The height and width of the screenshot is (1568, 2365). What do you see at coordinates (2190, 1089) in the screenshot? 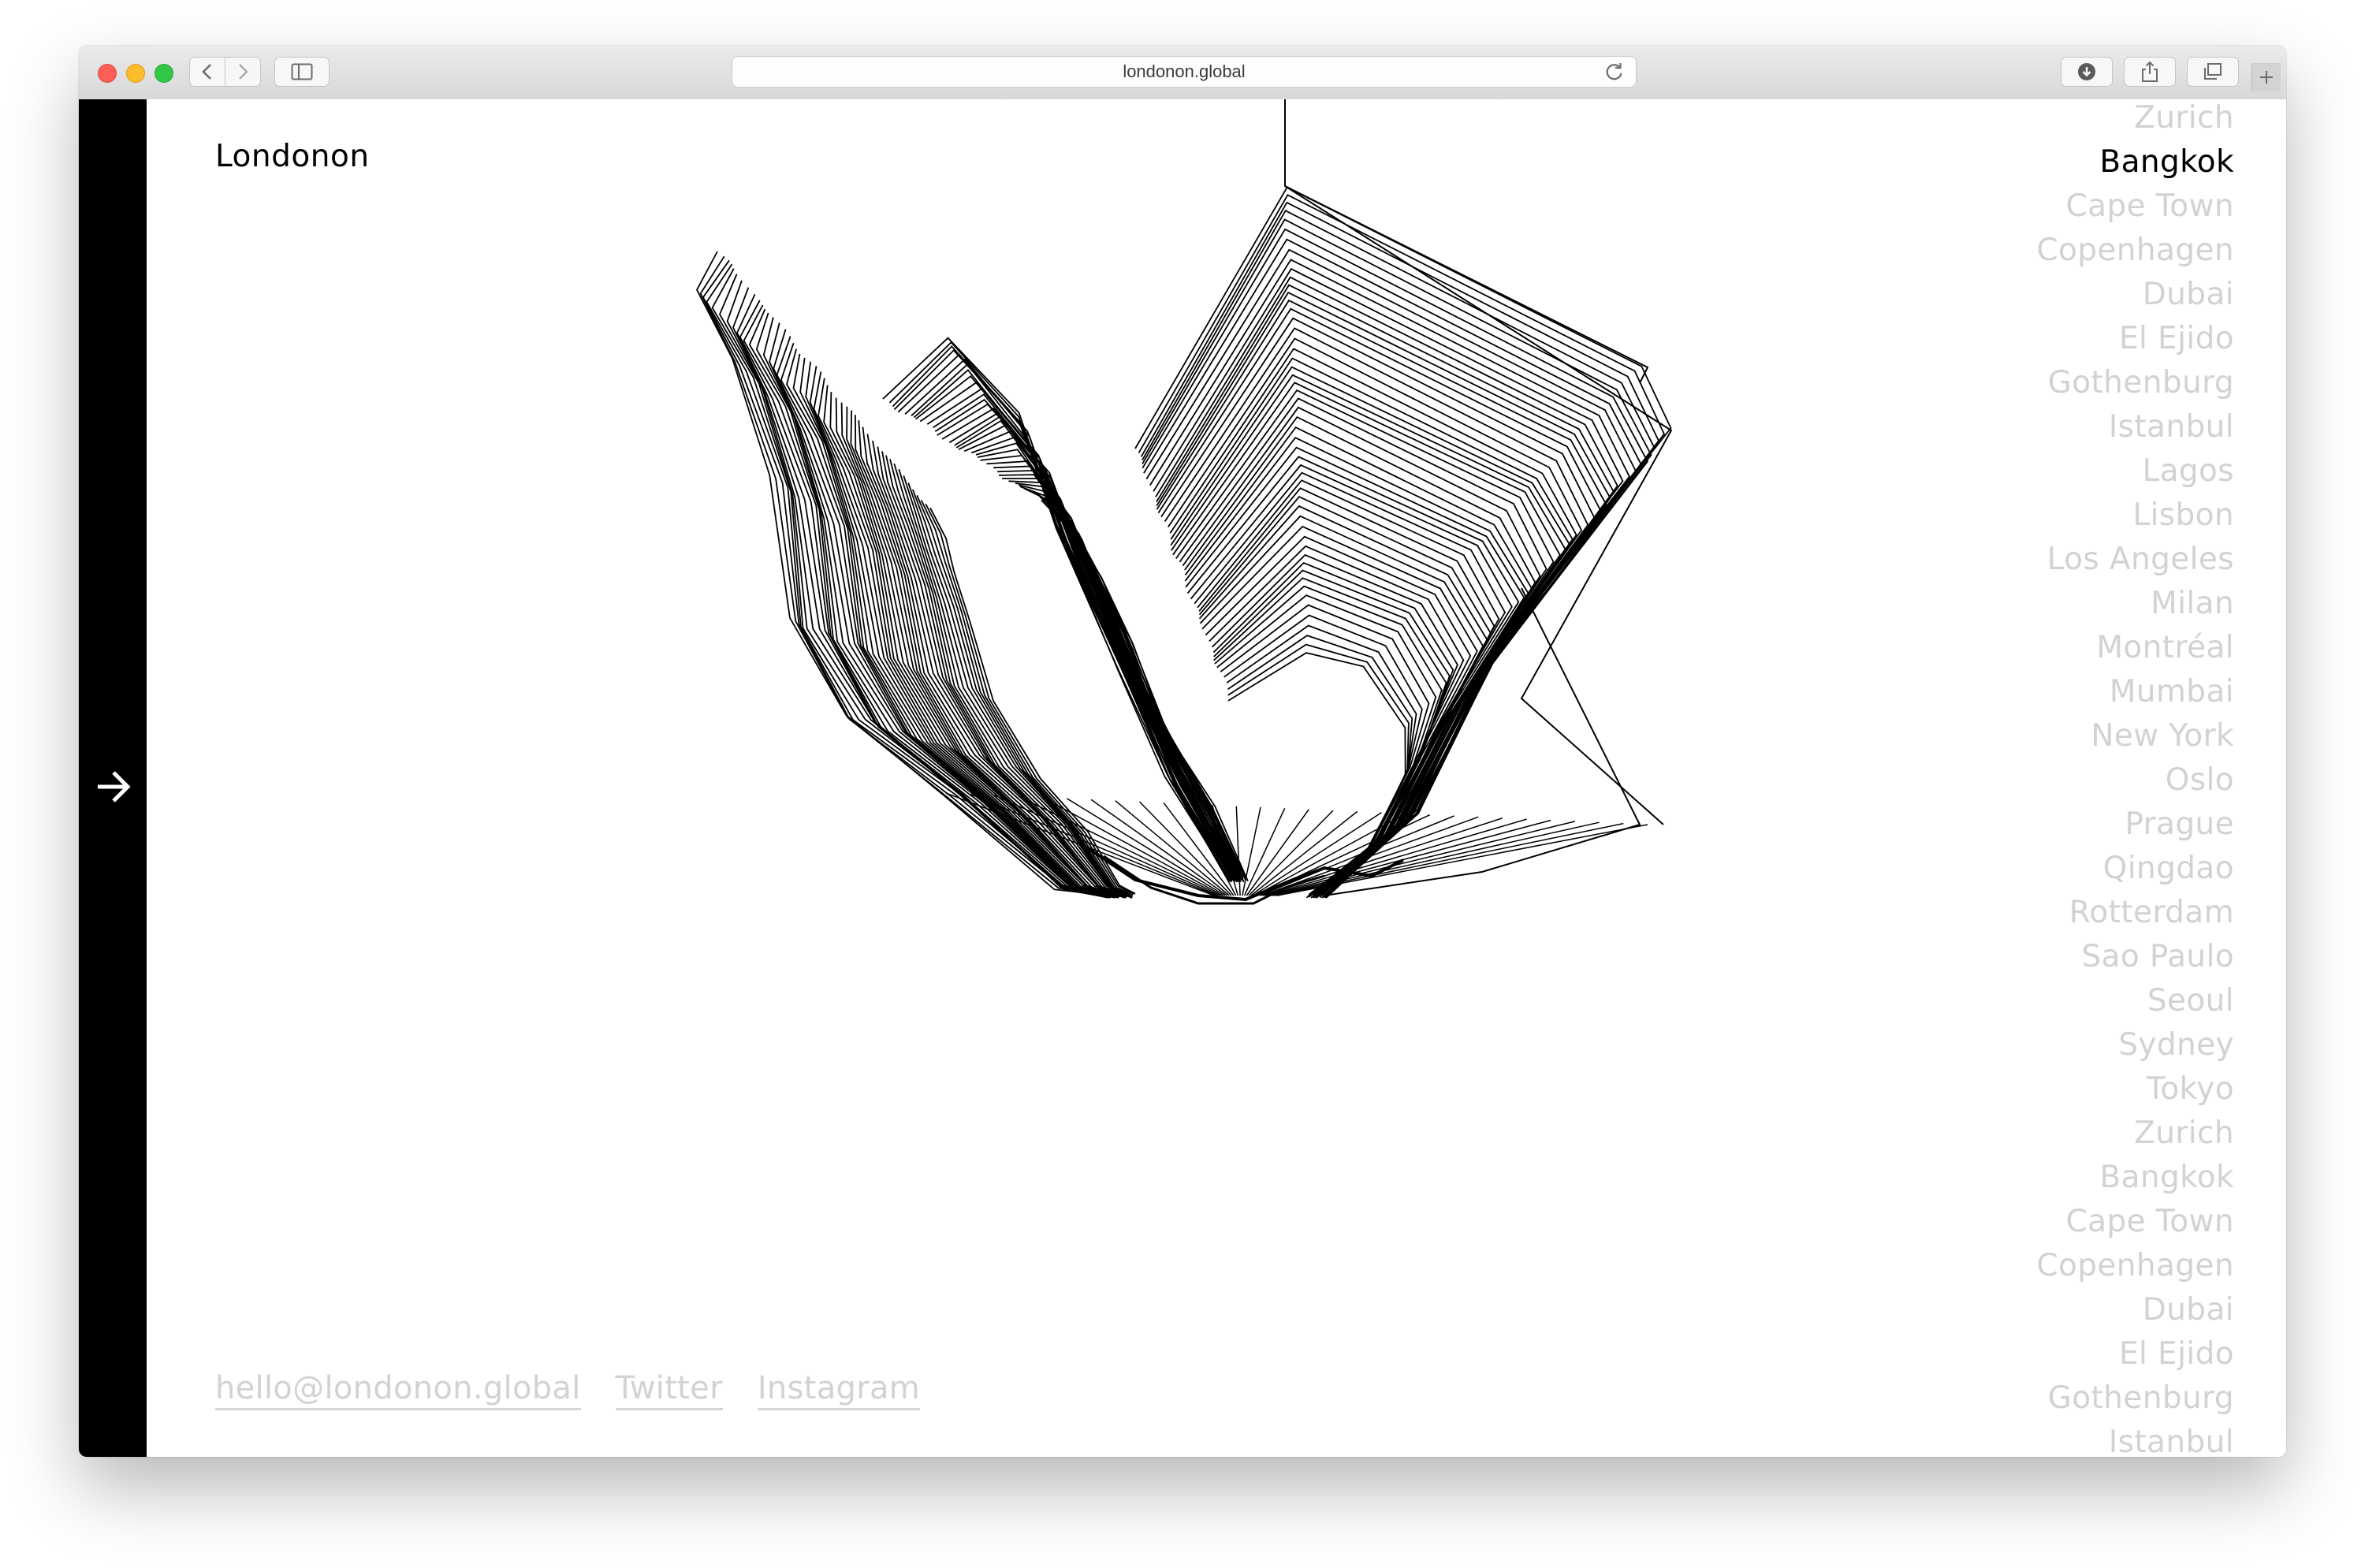
I see `city-link: Tokyo` at bounding box center [2190, 1089].